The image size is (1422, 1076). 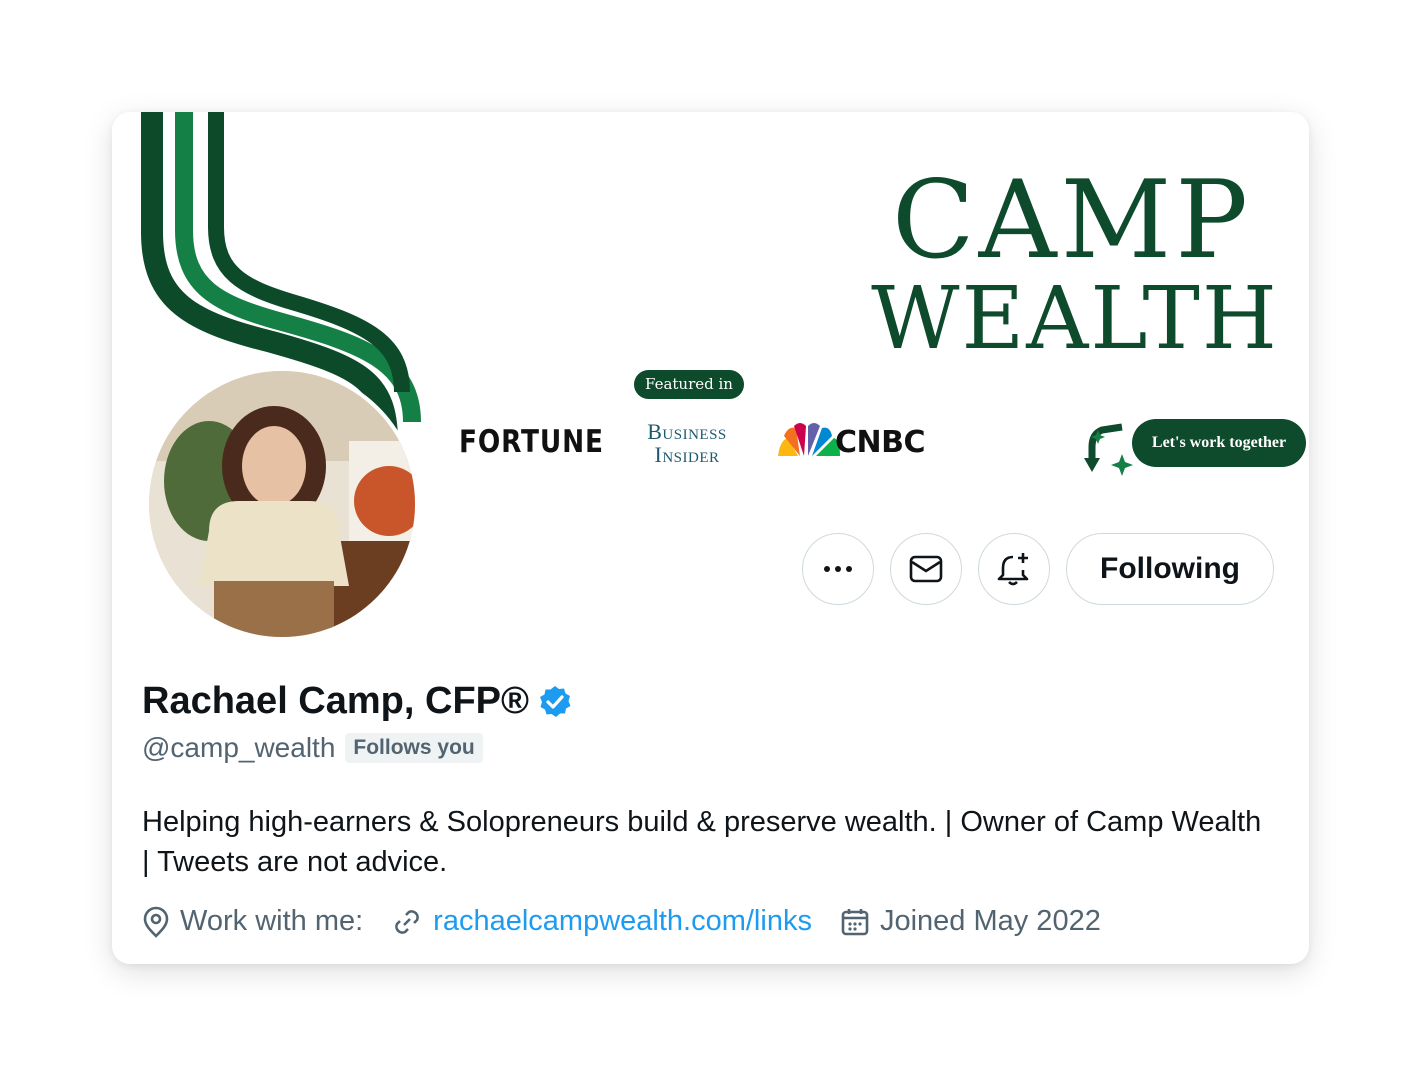 I want to click on website-item: rachaelcampwealth.com/links, so click(x=601, y=921).